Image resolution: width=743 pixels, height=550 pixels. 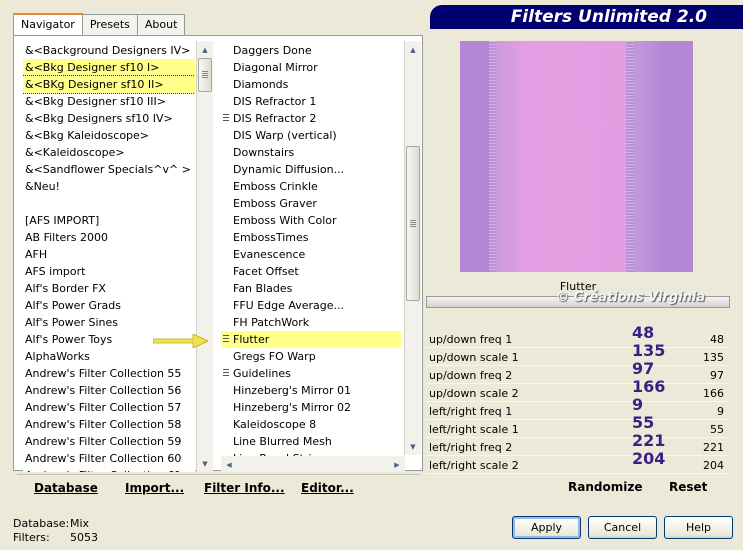 I want to click on param-value-large: 55, so click(x=643, y=422).